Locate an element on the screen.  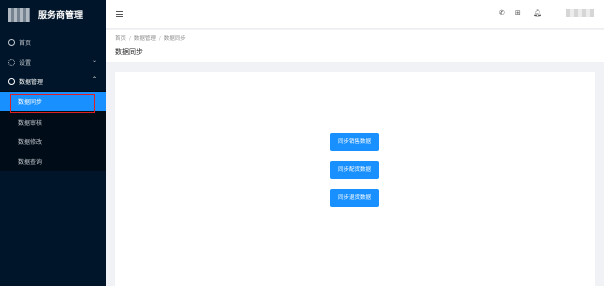
app-title: 服务商管理 is located at coordinates (61, 16).